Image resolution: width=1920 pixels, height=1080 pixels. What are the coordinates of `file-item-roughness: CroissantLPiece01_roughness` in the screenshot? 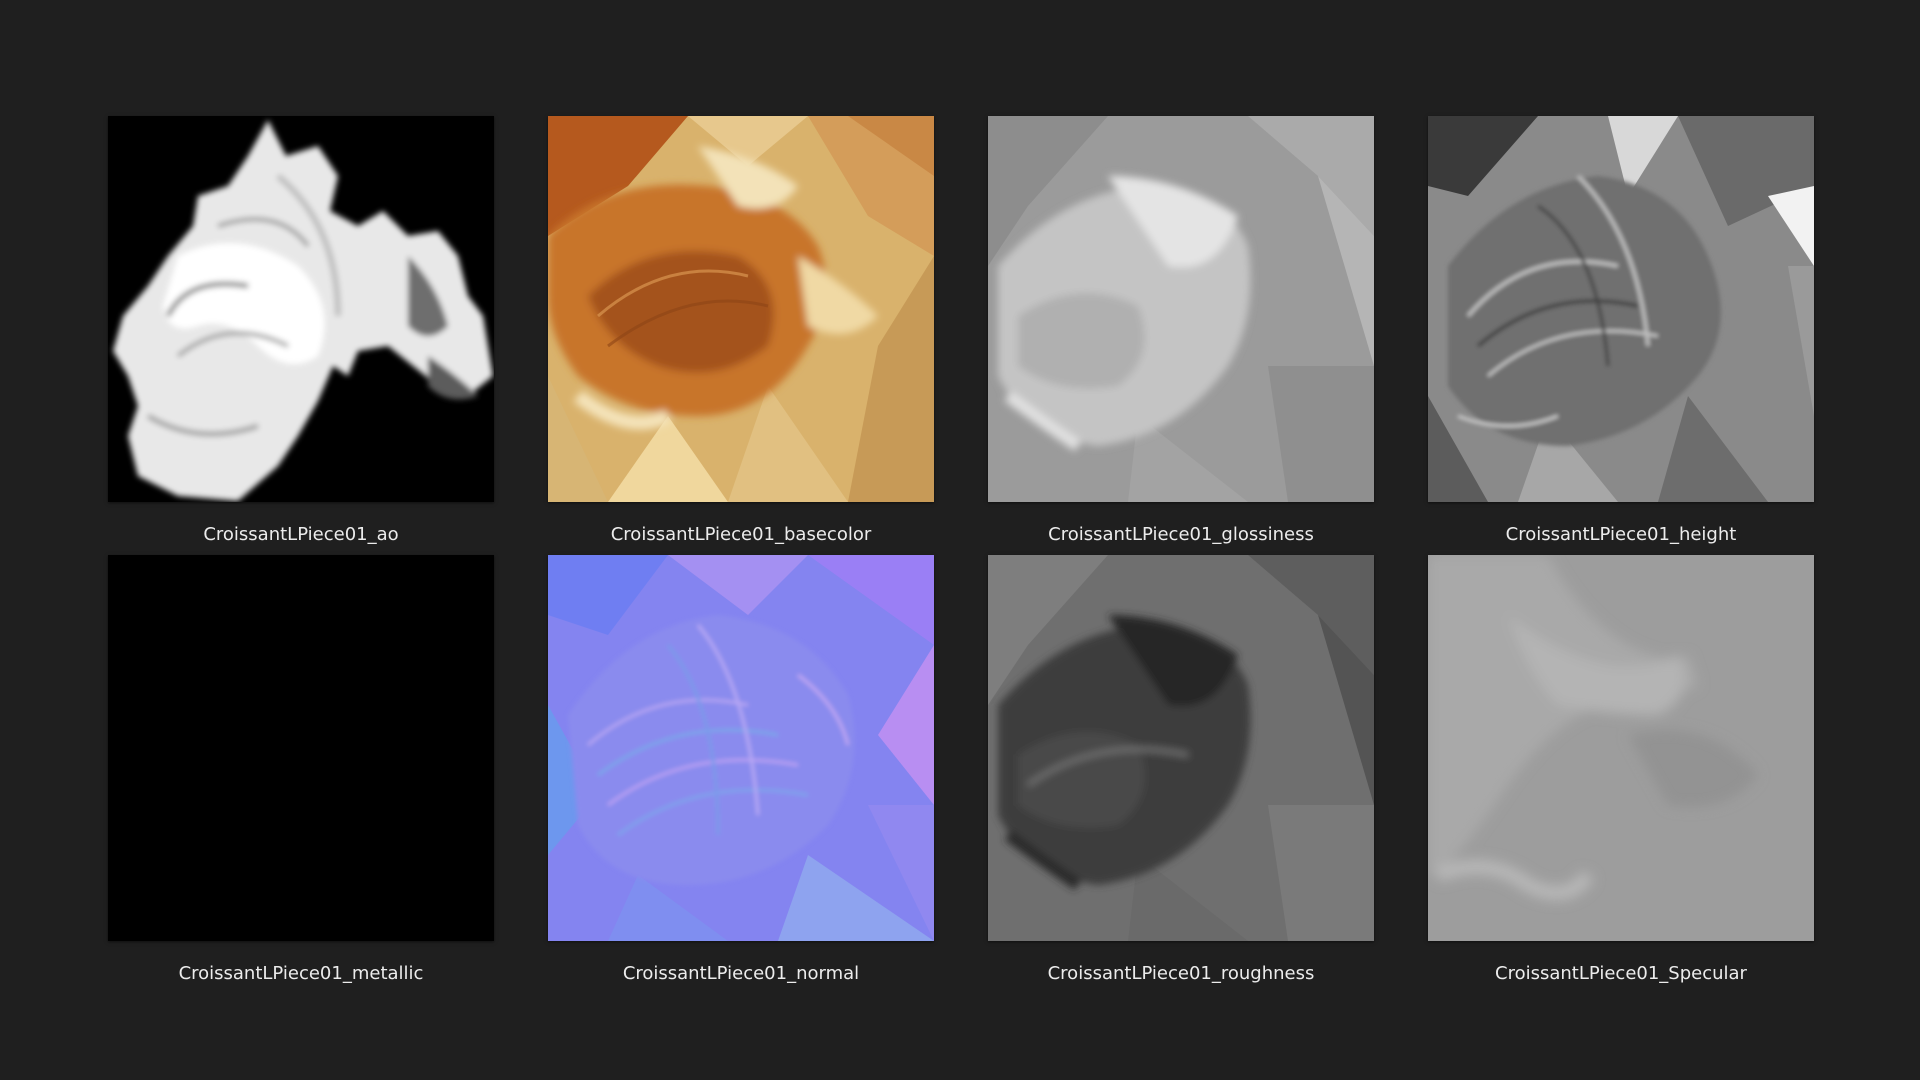 It's located at (1181, 769).